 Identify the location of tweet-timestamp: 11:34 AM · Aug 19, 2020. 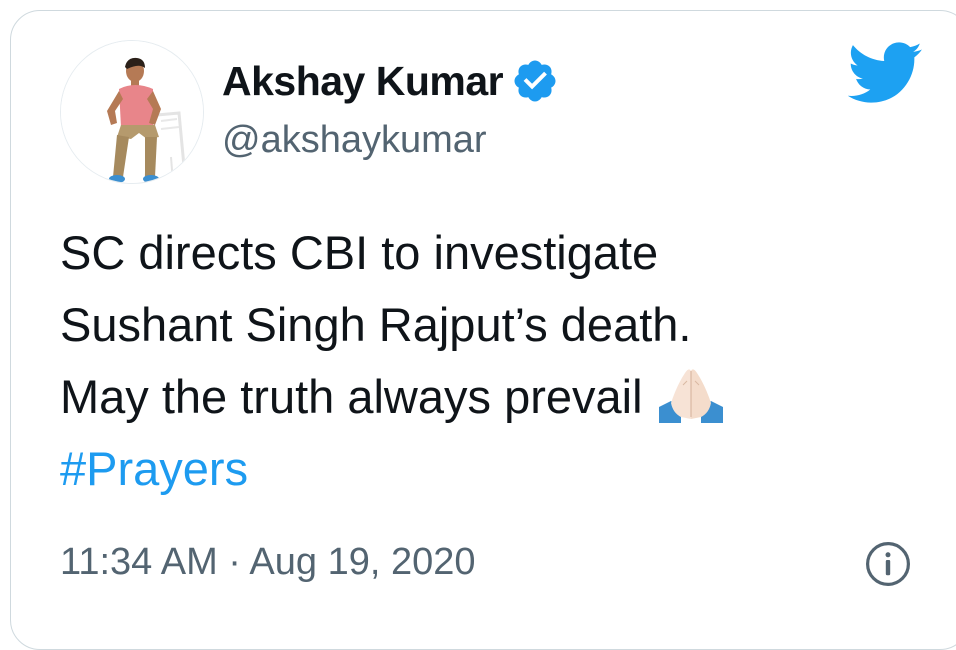
(268, 562).